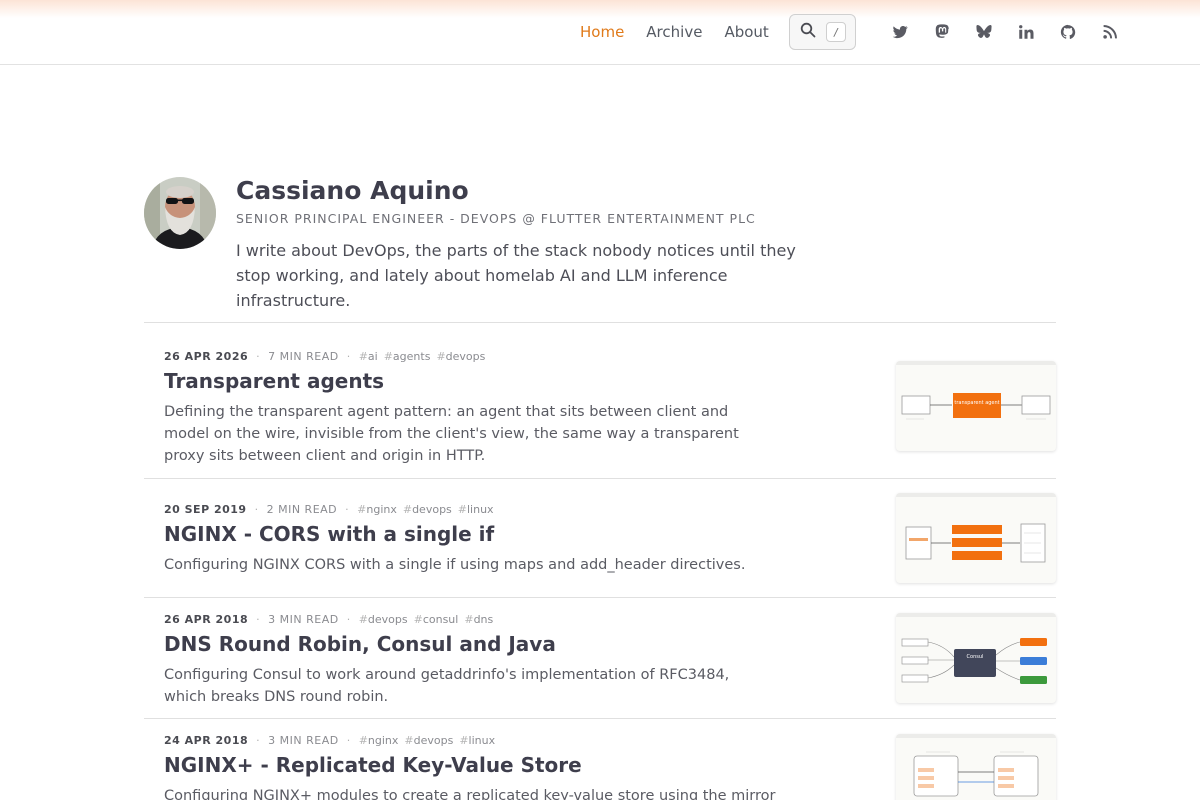 Image resolution: width=1200 pixels, height=800 pixels. Describe the element at coordinates (942, 32) in the screenshot. I see `mastodon-icon` at that location.